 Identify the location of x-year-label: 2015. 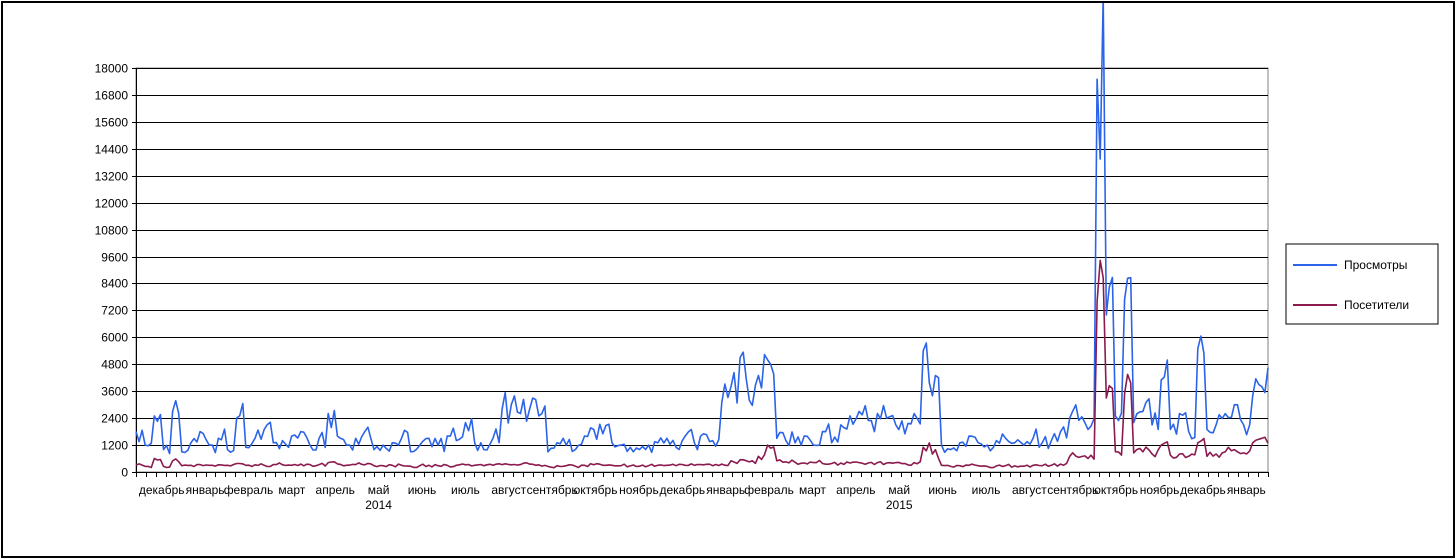
(899, 505).